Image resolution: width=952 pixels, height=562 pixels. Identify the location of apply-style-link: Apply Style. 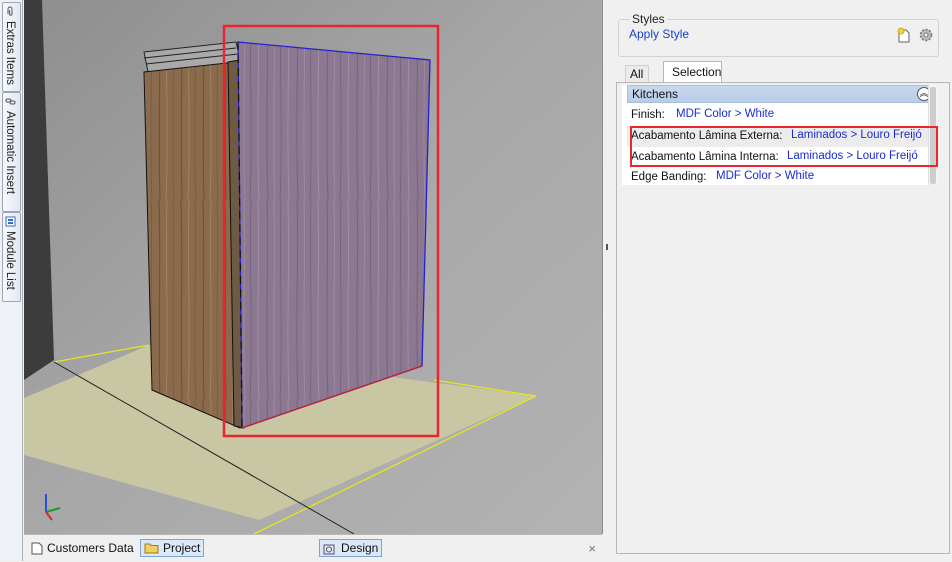
(659, 34).